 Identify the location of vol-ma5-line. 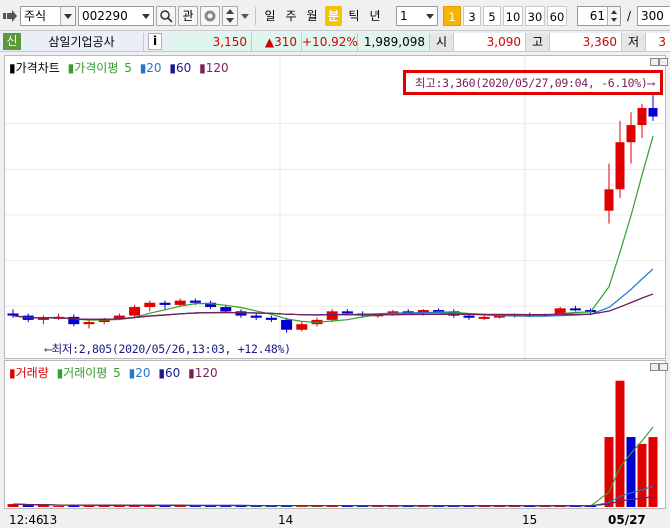
(333, 466).